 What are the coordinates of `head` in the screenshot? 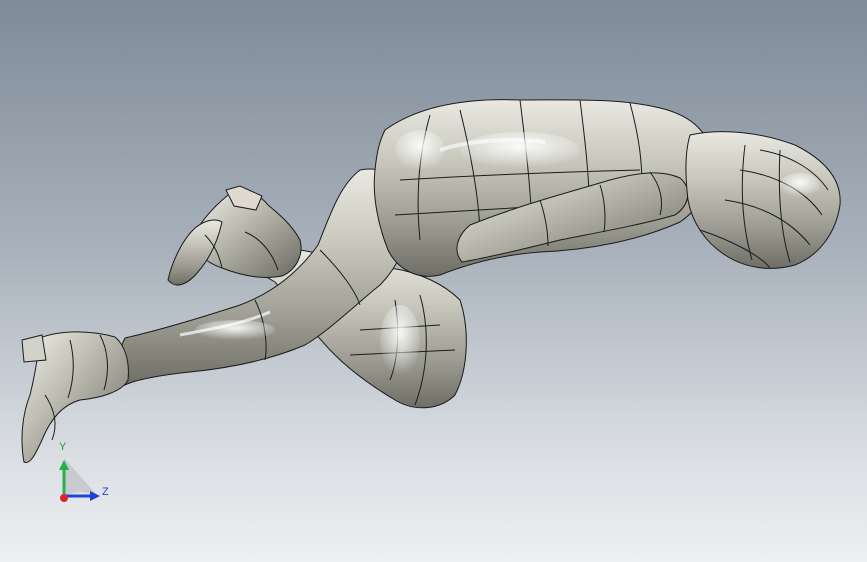 It's located at (763, 200).